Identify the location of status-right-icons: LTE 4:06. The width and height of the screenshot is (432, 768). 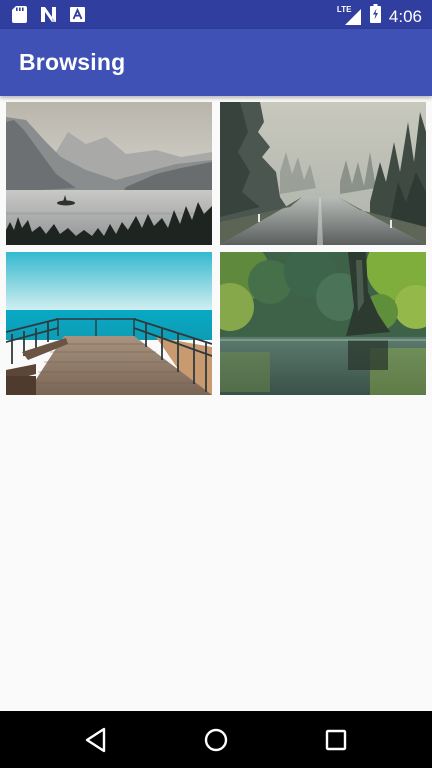
(379, 16).